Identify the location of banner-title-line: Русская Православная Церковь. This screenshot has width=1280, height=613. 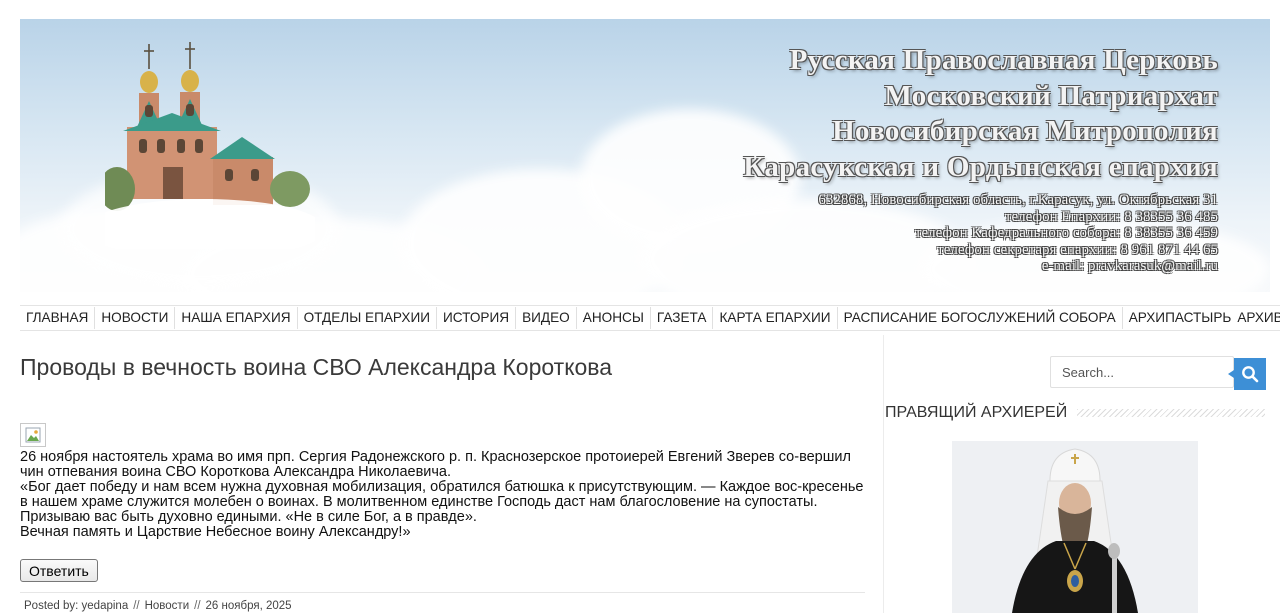
(1003, 60).